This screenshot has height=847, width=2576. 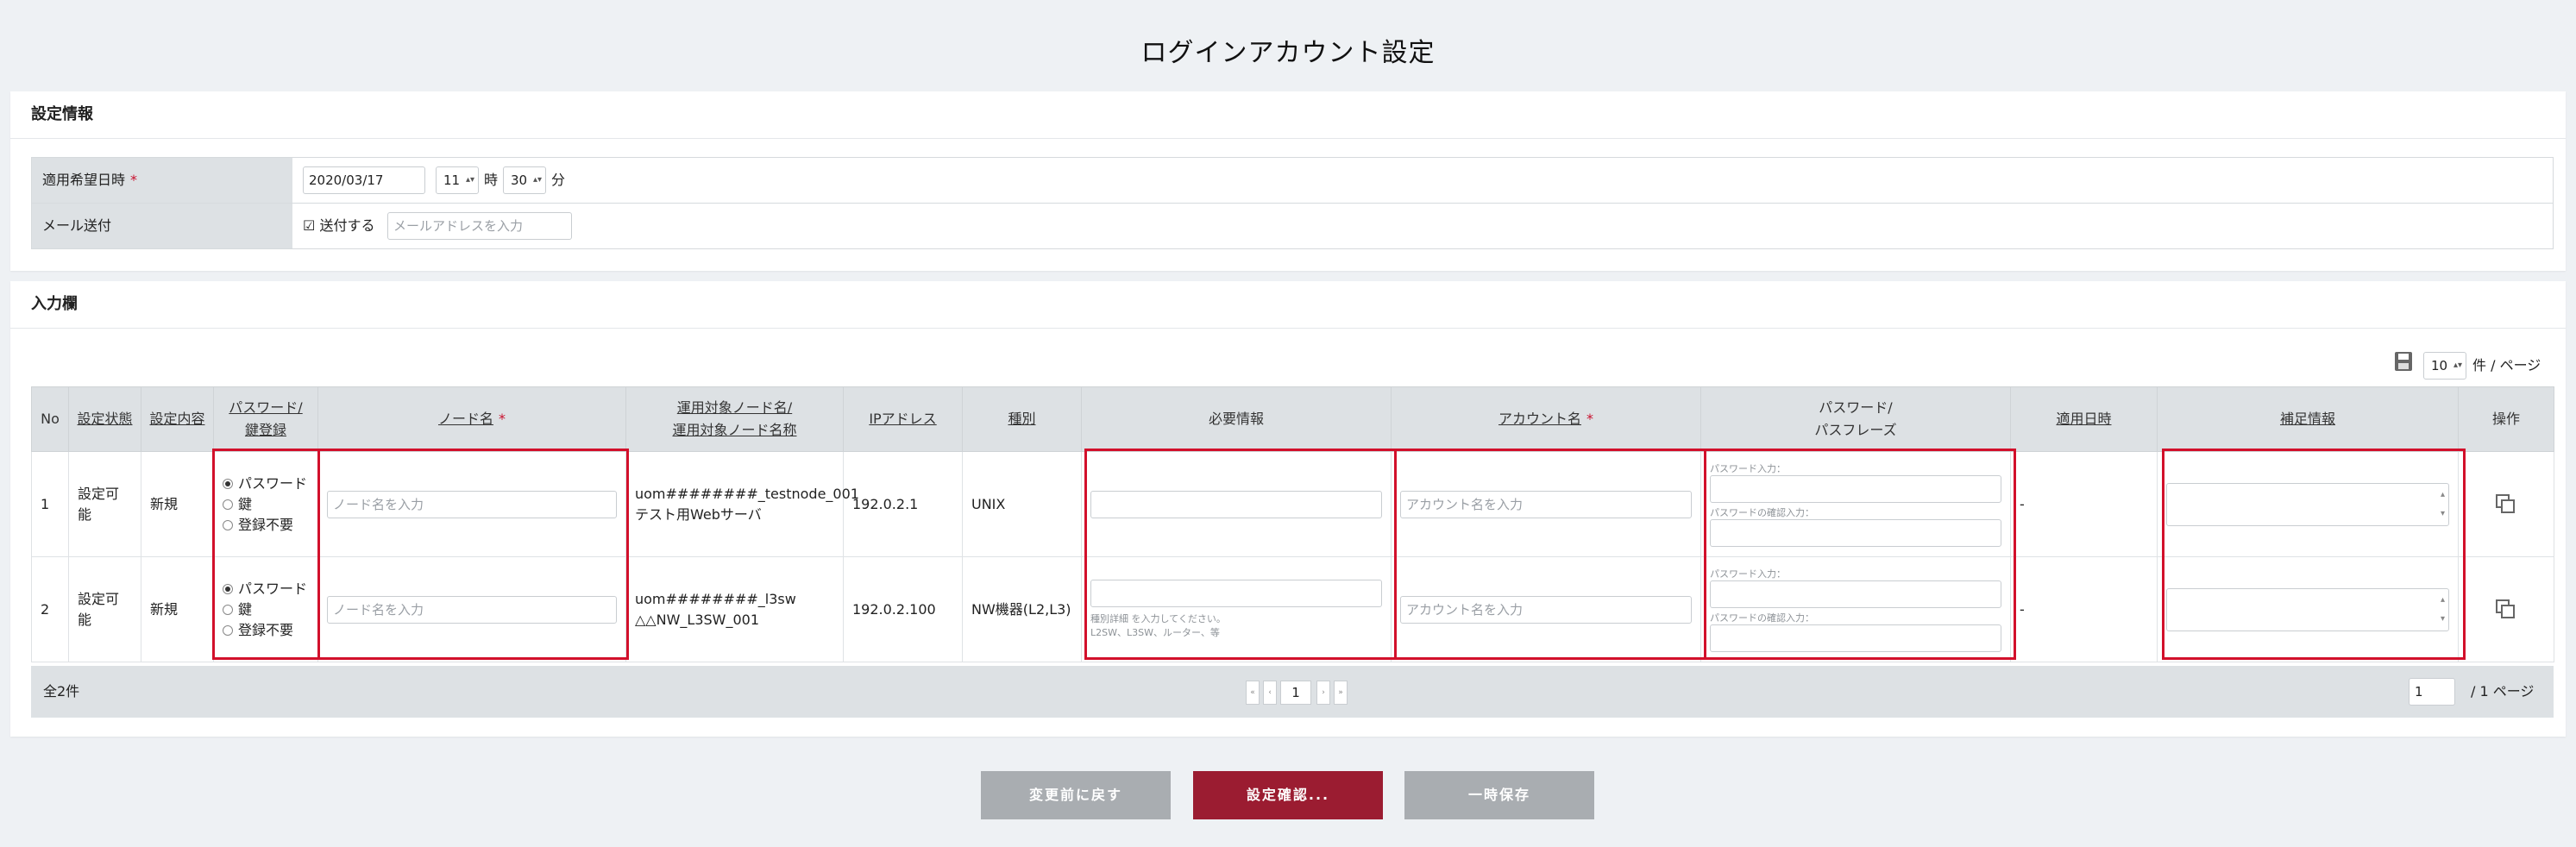 What do you see at coordinates (50, 504) in the screenshot?
I see `row-no: 1` at bounding box center [50, 504].